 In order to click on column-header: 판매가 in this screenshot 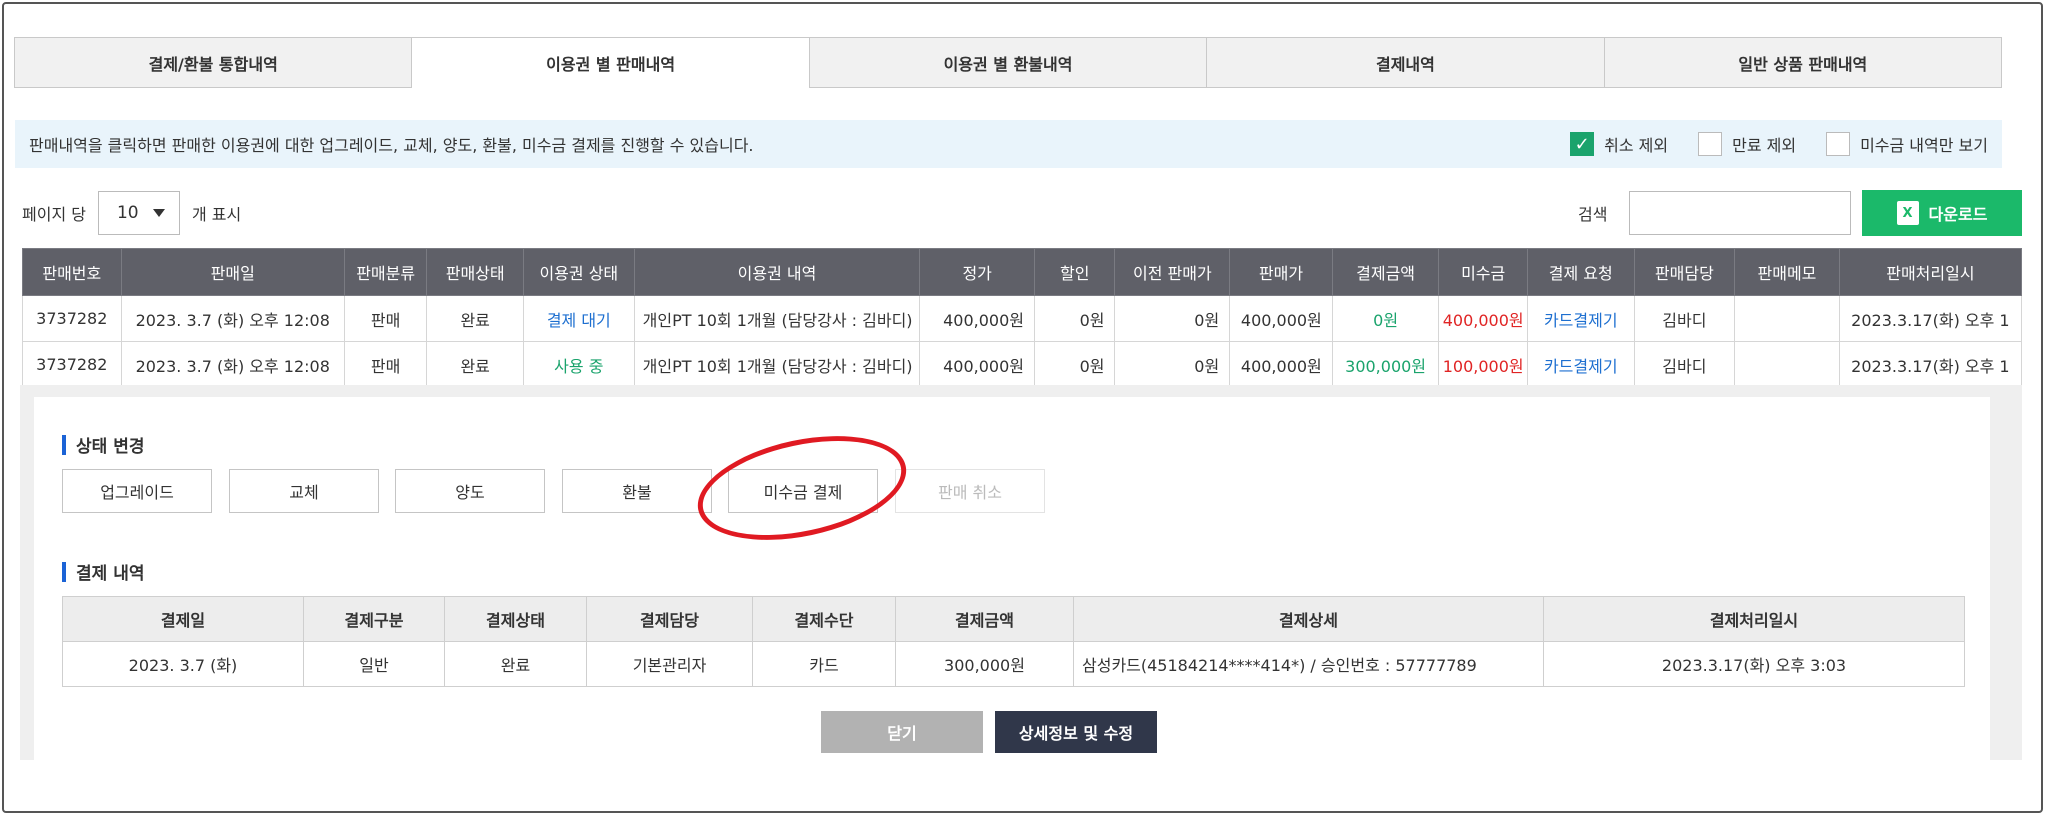, I will do `click(1281, 272)`.